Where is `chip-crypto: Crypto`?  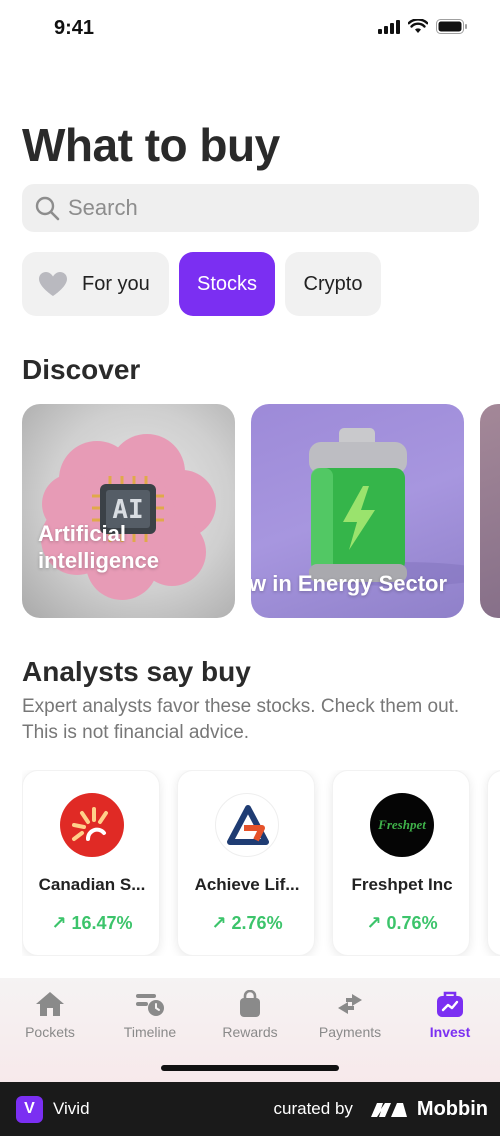 chip-crypto: Crypto is located at coordinates (333, 284).